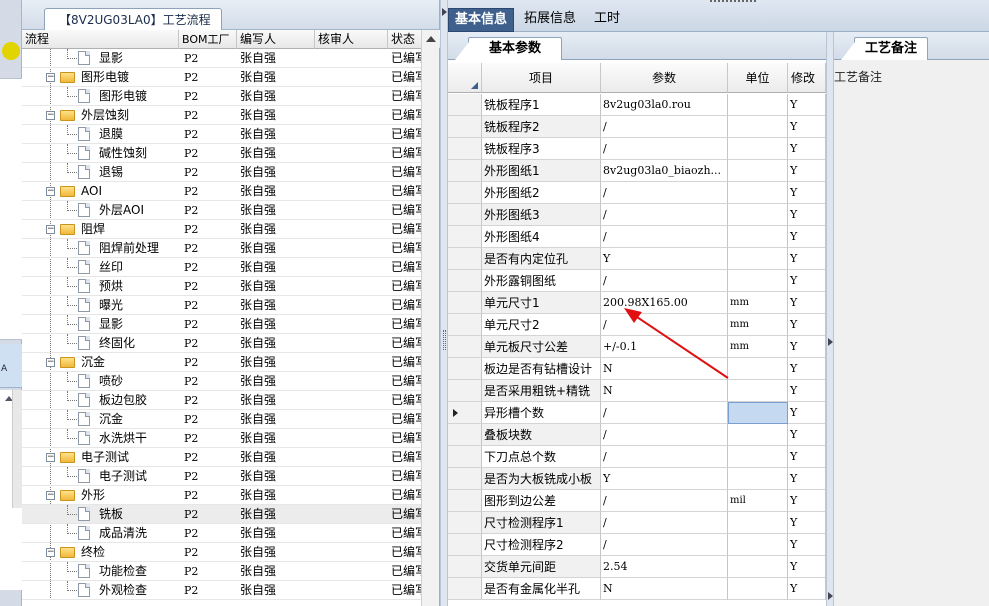  Describe the element at coordinates (481, 20) in the screenshot. I see `tab-basic-info: 基本信息` at that location.